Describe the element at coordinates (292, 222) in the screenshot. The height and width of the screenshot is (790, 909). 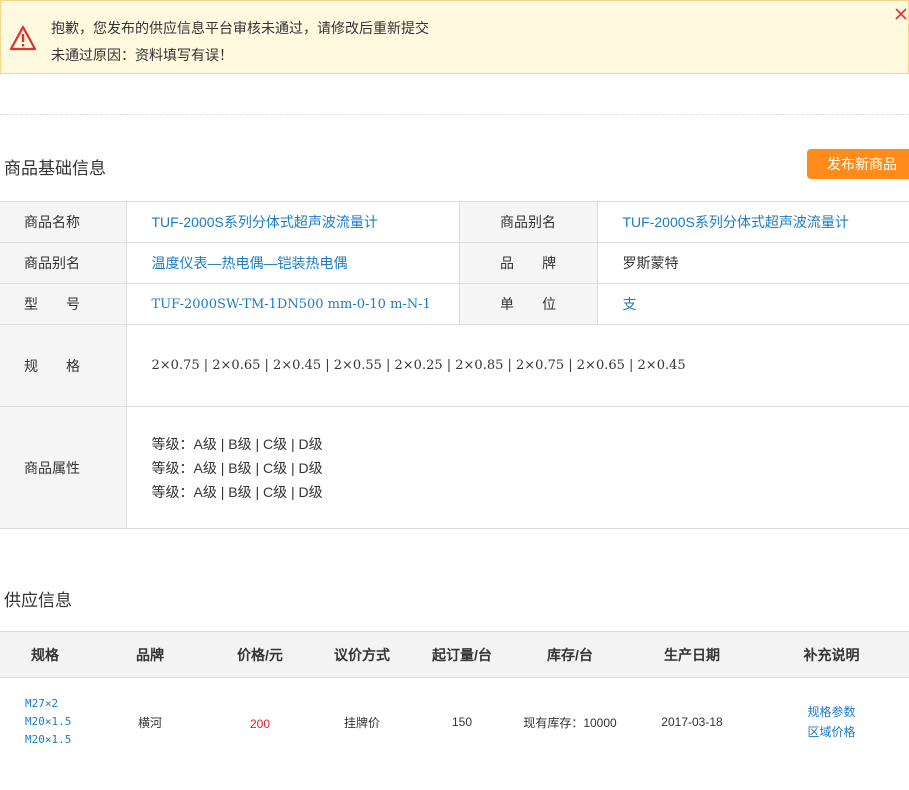
I see `product-name-value: TUF-2000S系列分体式超声波流量计` at that location.